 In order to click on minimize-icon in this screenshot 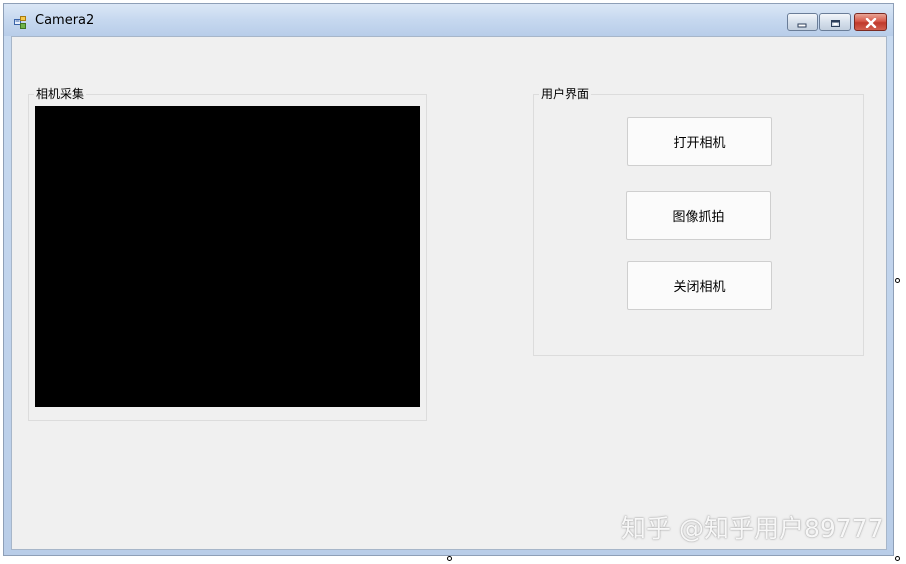, I will do `click(802, 22)`.